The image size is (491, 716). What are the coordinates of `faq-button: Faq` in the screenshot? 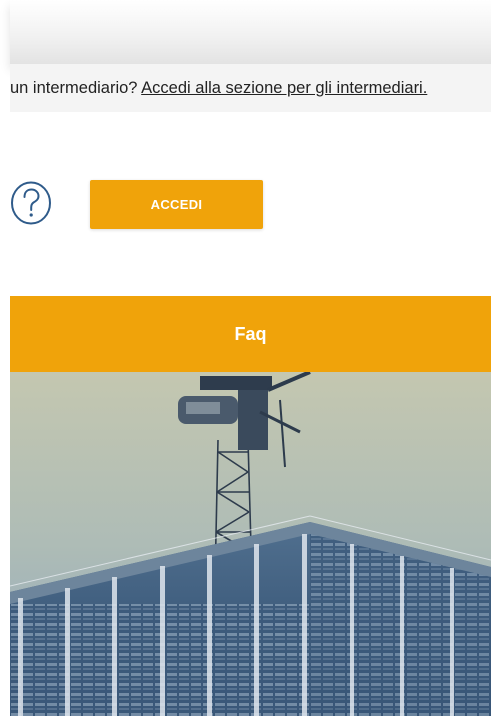 It's located at (250, 334).